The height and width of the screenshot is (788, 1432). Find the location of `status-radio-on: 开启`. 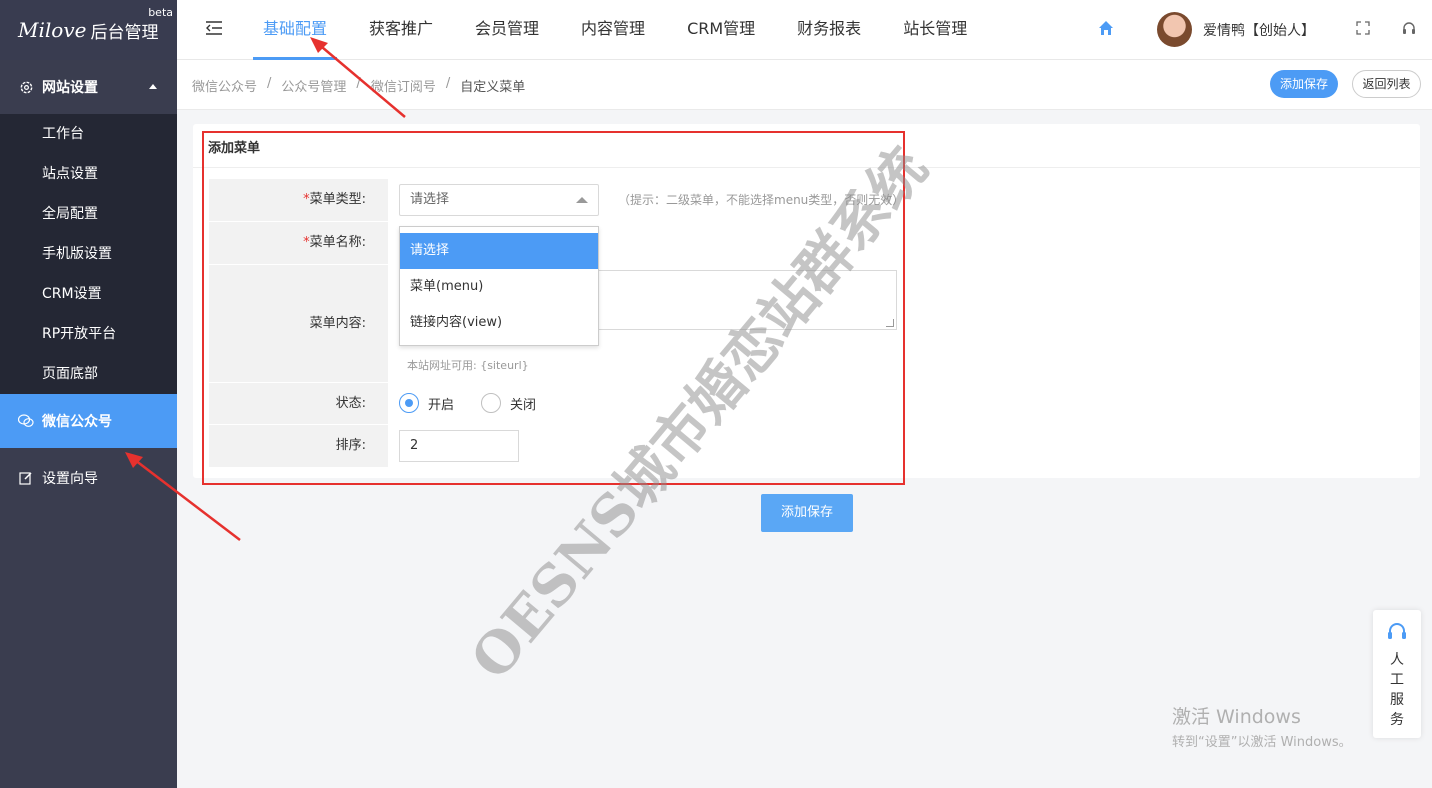

status-radio-on: 开启 is located at coordinates (426, 403).